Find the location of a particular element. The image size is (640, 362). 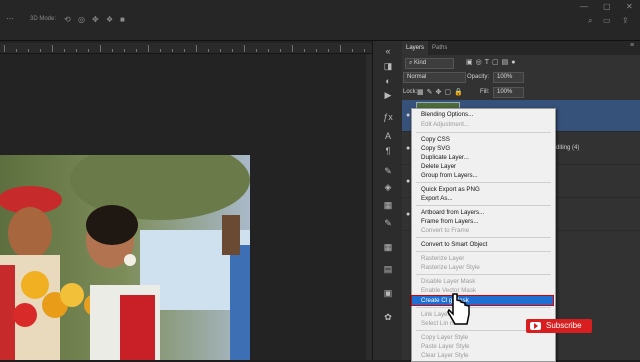

maximize-icon: ▢ is located at coordinates (607, 7).